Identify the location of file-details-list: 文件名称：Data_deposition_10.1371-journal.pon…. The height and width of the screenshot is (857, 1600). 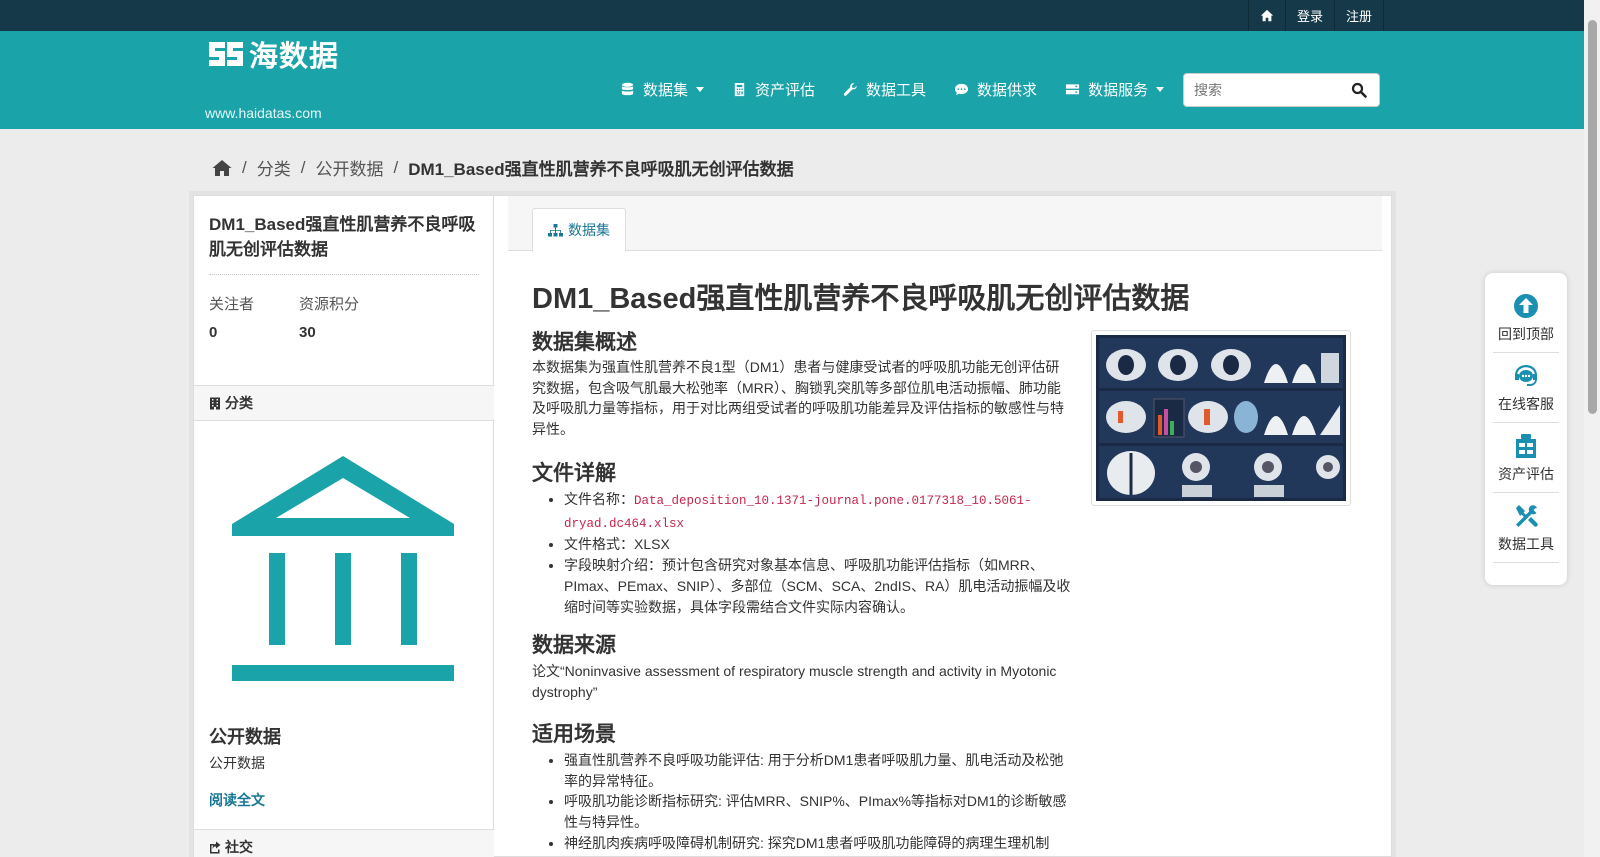
(819, 553).